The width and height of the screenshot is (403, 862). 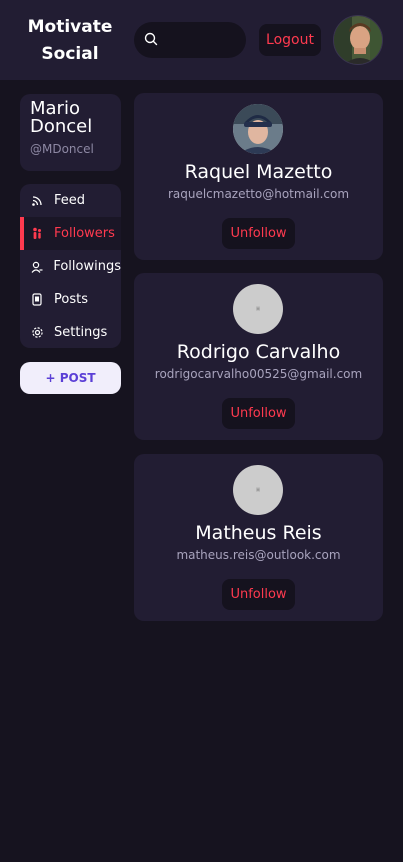 What do you see at coordinates (37, 299) in the screenshot?
I see `posts-icon` at bounding box center [37, 299].